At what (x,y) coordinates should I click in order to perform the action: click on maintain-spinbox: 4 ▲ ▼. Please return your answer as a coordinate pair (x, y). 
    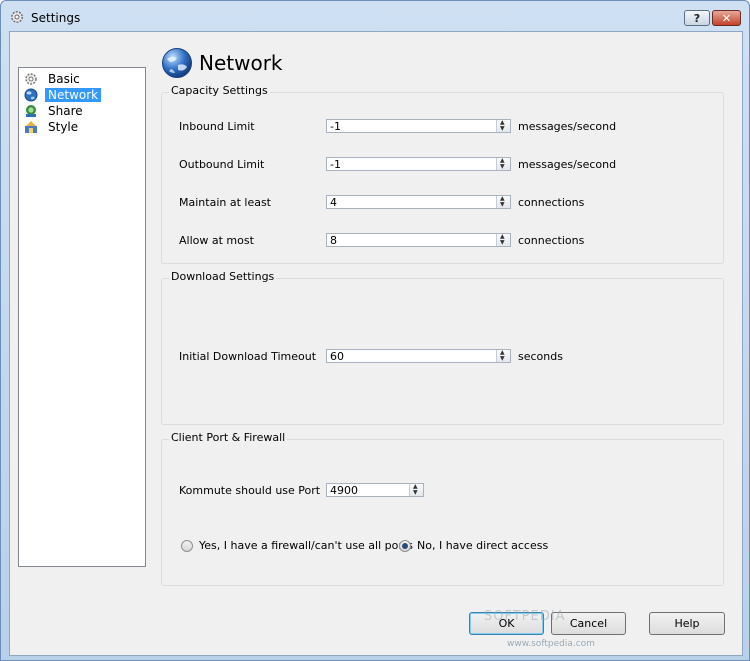
    Looking at the image, I should click on (418, 202).